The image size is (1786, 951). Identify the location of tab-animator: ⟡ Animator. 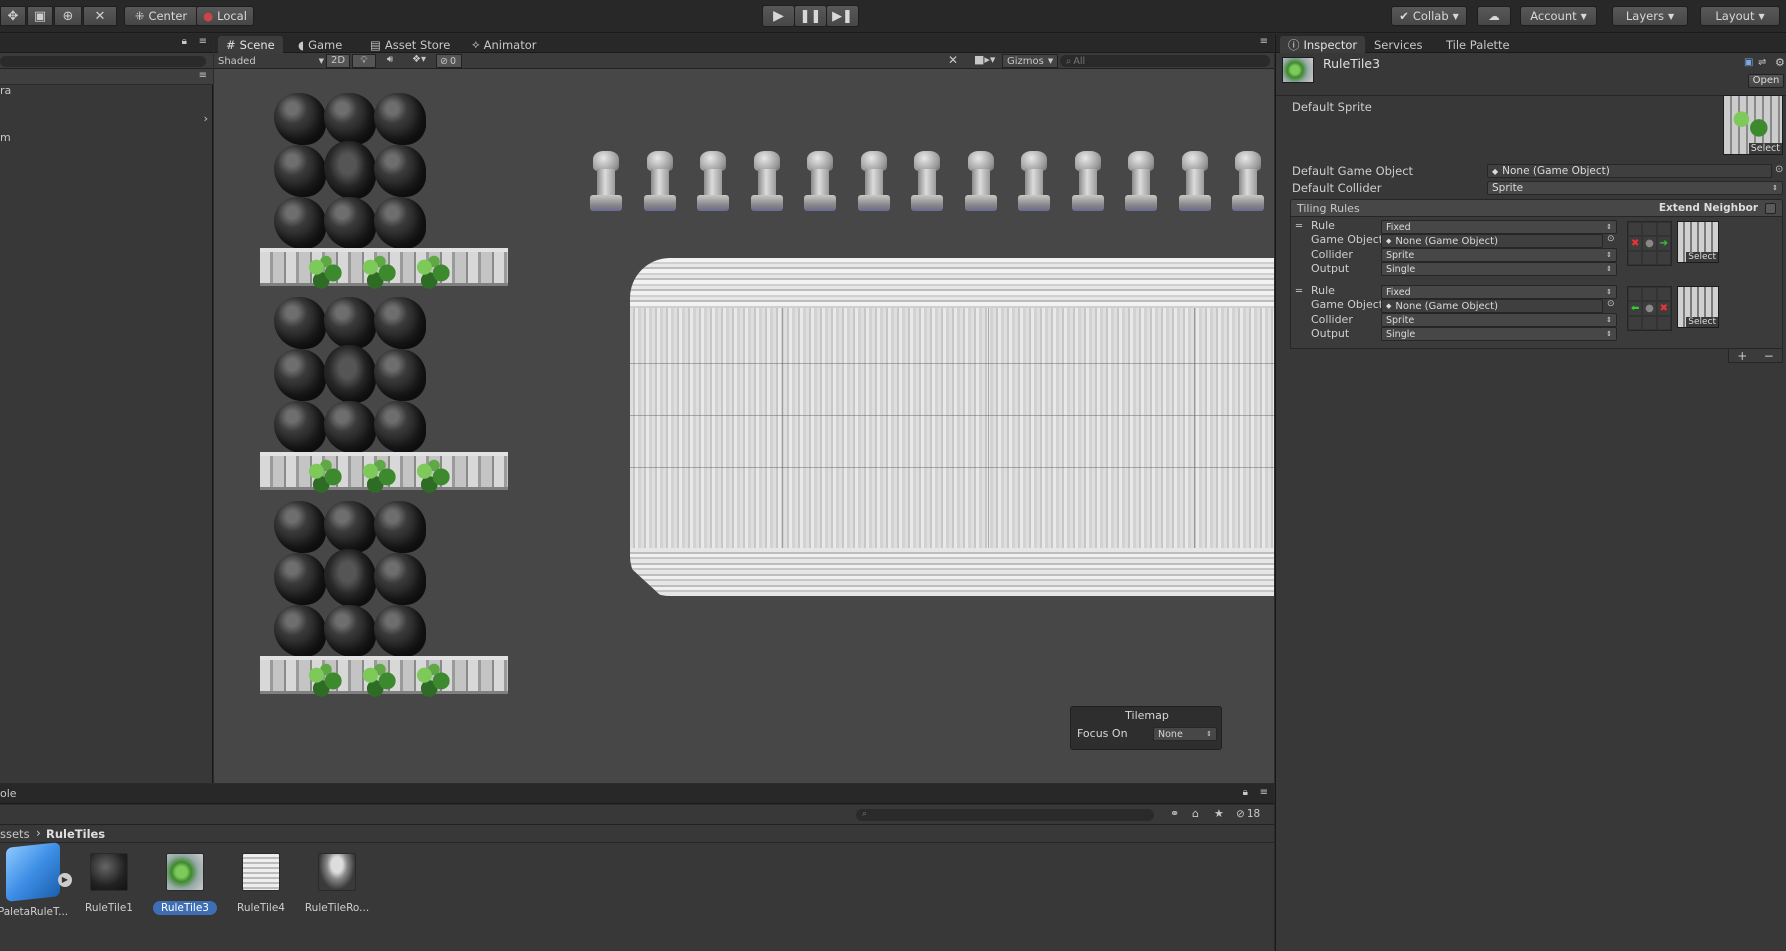
(504, 44).